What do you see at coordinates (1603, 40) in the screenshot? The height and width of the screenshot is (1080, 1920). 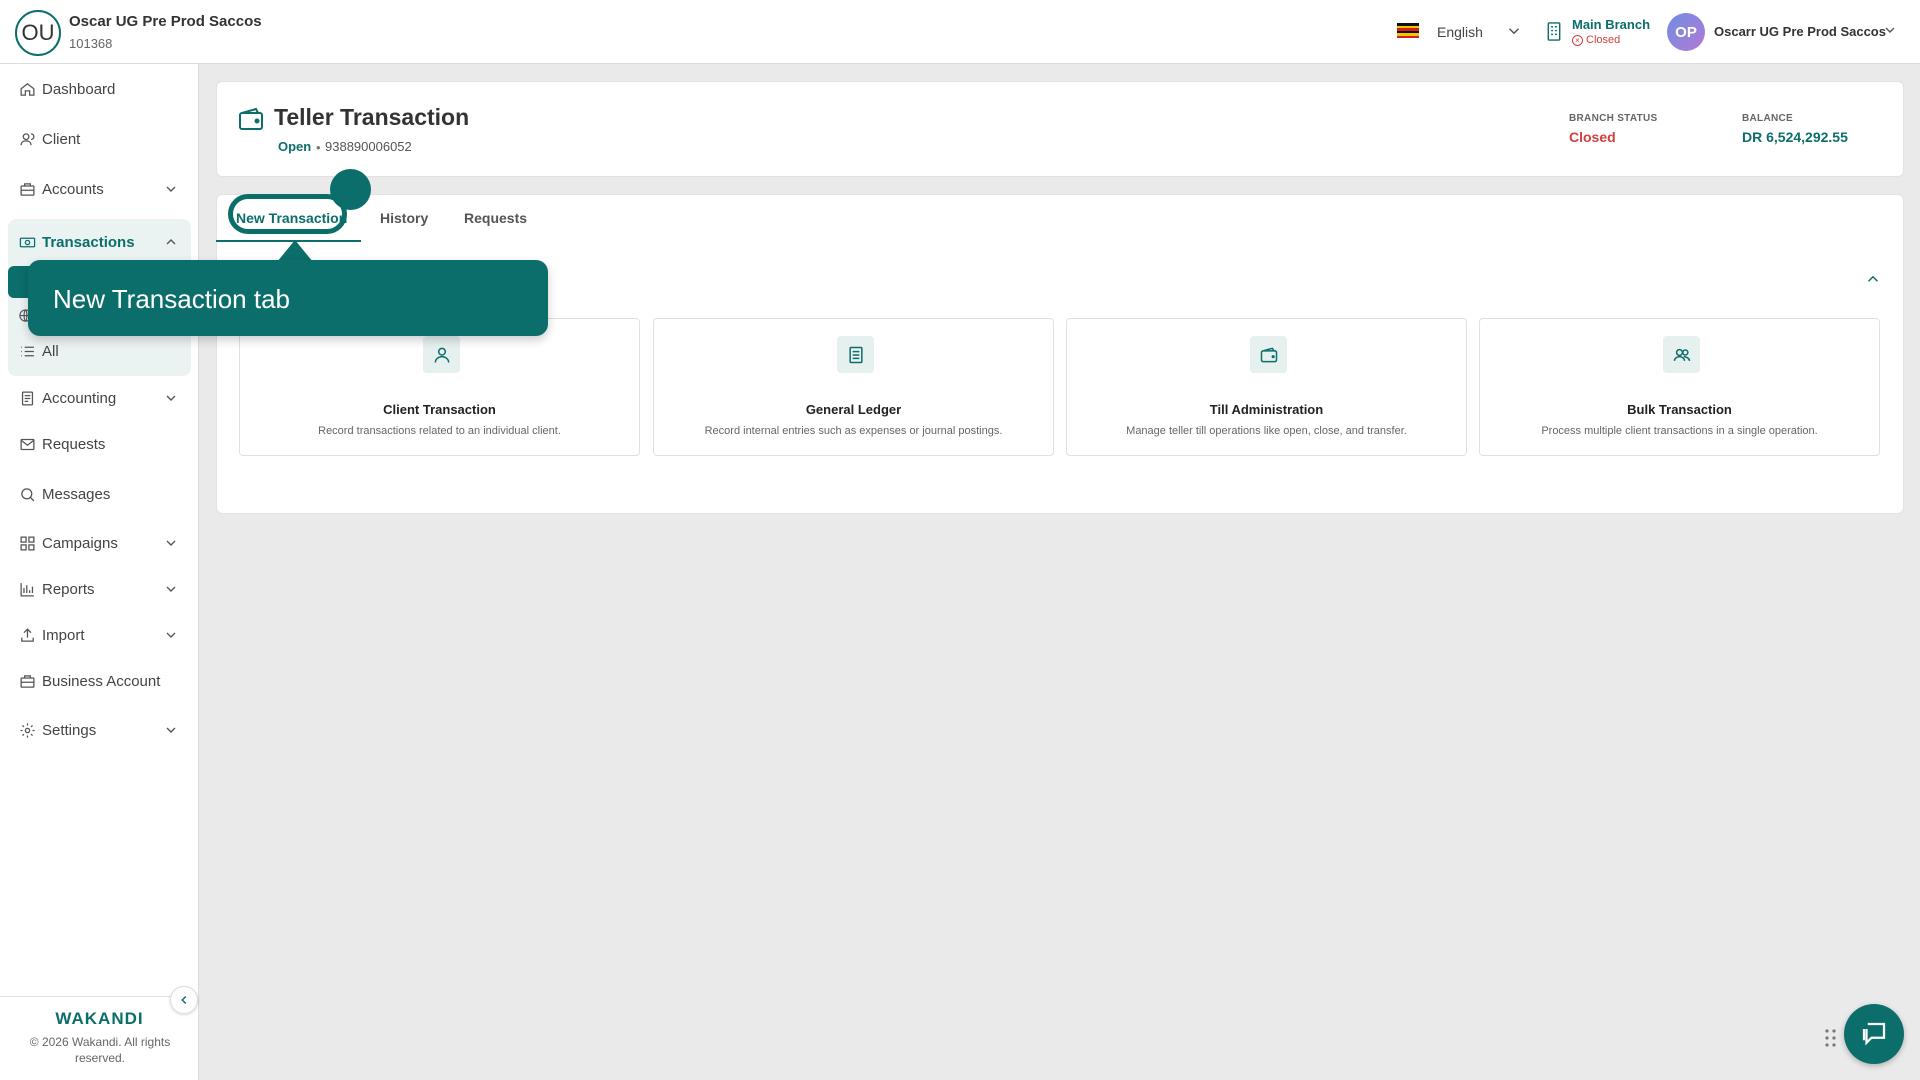 I see `branch-status-text: Closed` at bounding box center [1603, 40].